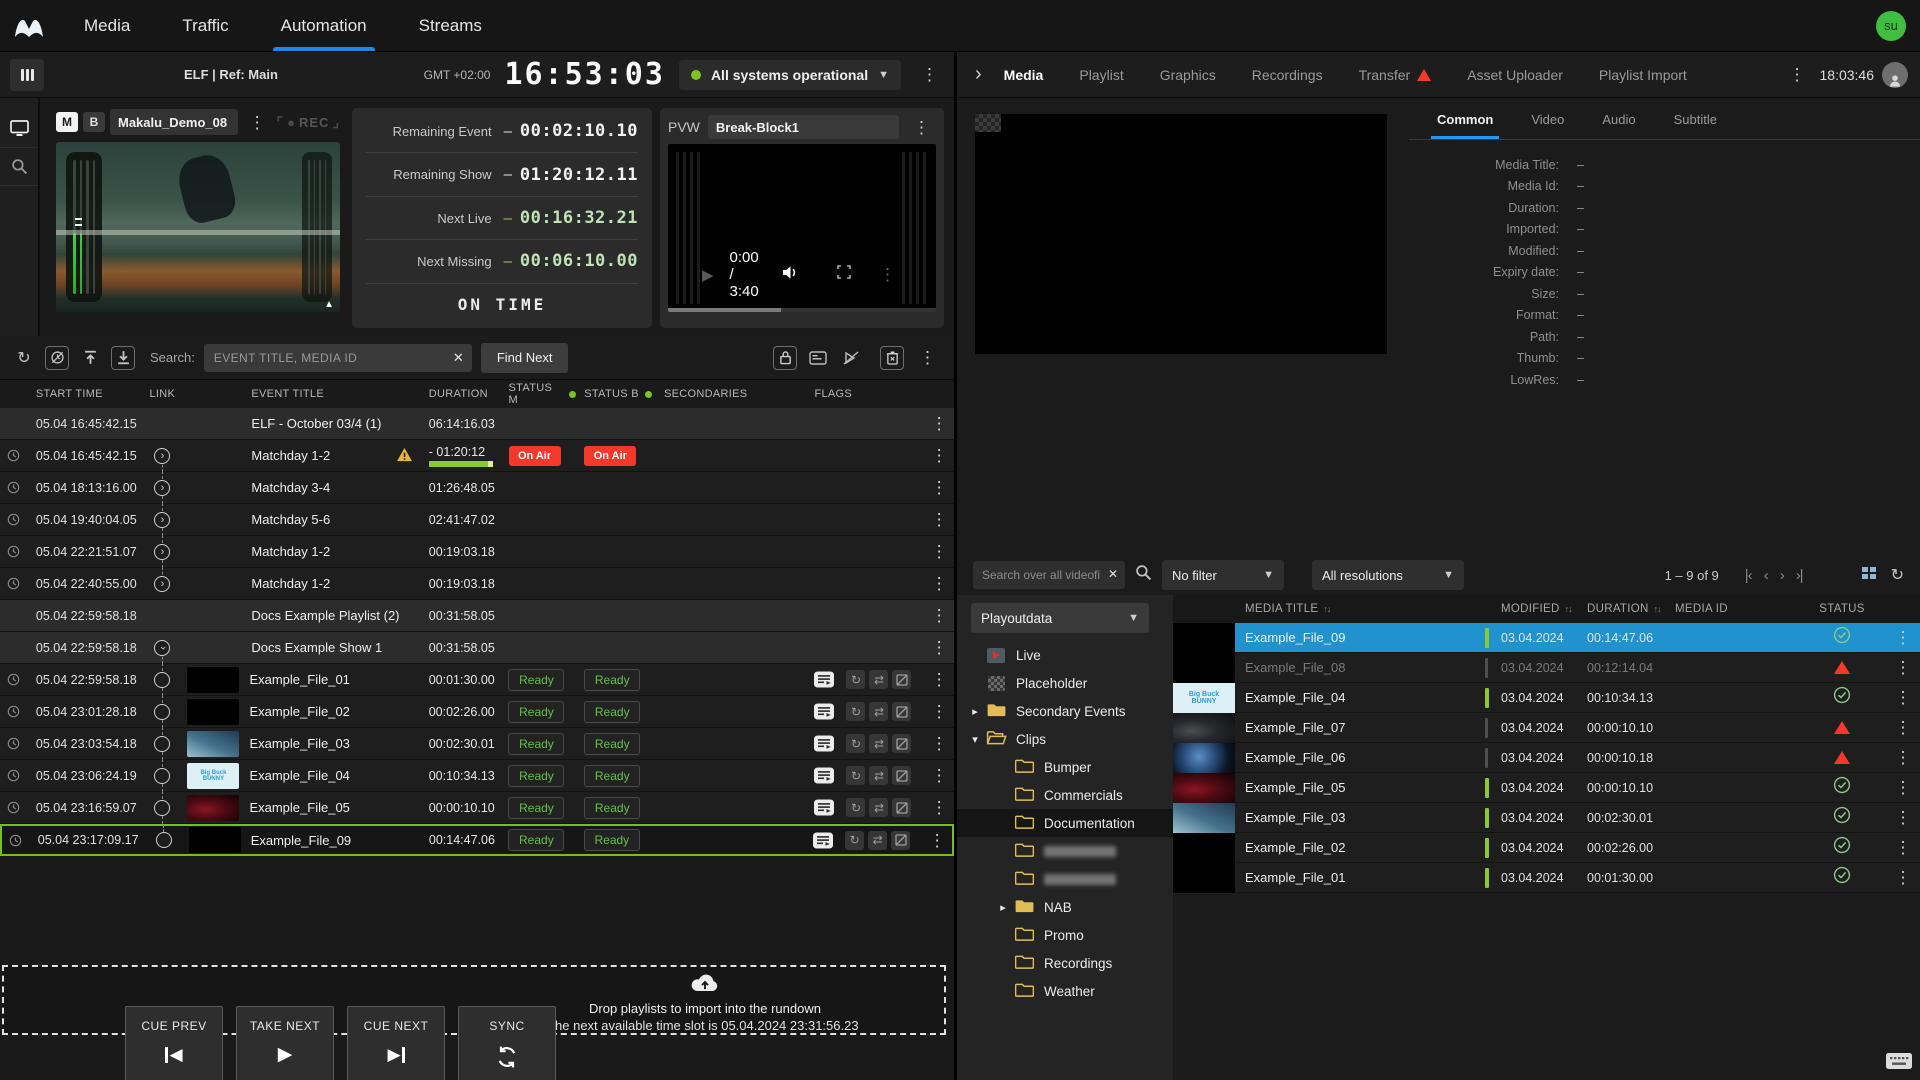 This screenshot has width=1920, height=1080. I want to click on clear-media-search-icon: ✕, so click(1113, 574).